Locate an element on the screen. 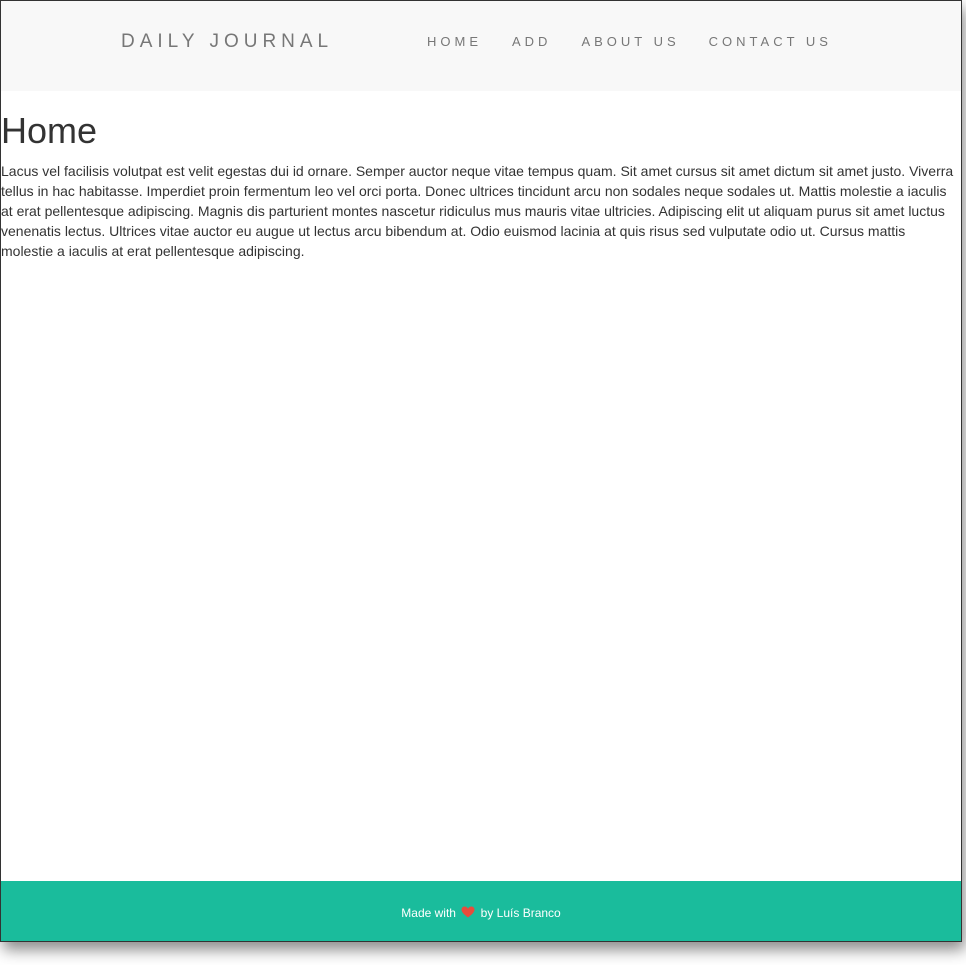 This screenshot has width=966, height=965. nav-item-about-us: ABOUT US is located at coordinates (630, 41).